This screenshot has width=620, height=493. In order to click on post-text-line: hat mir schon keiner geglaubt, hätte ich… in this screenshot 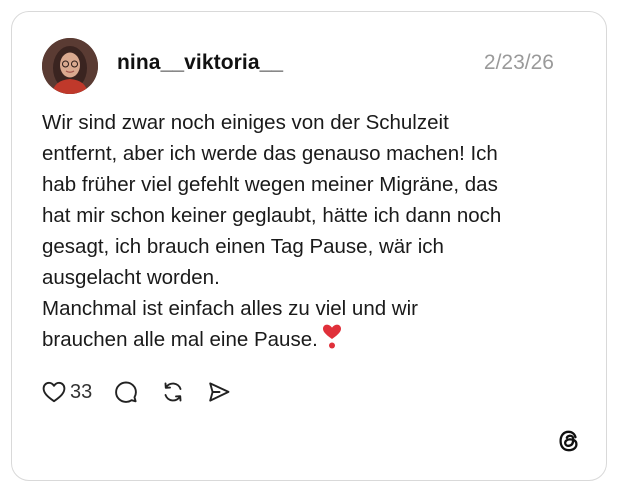, I will do `click(272, 215)`.